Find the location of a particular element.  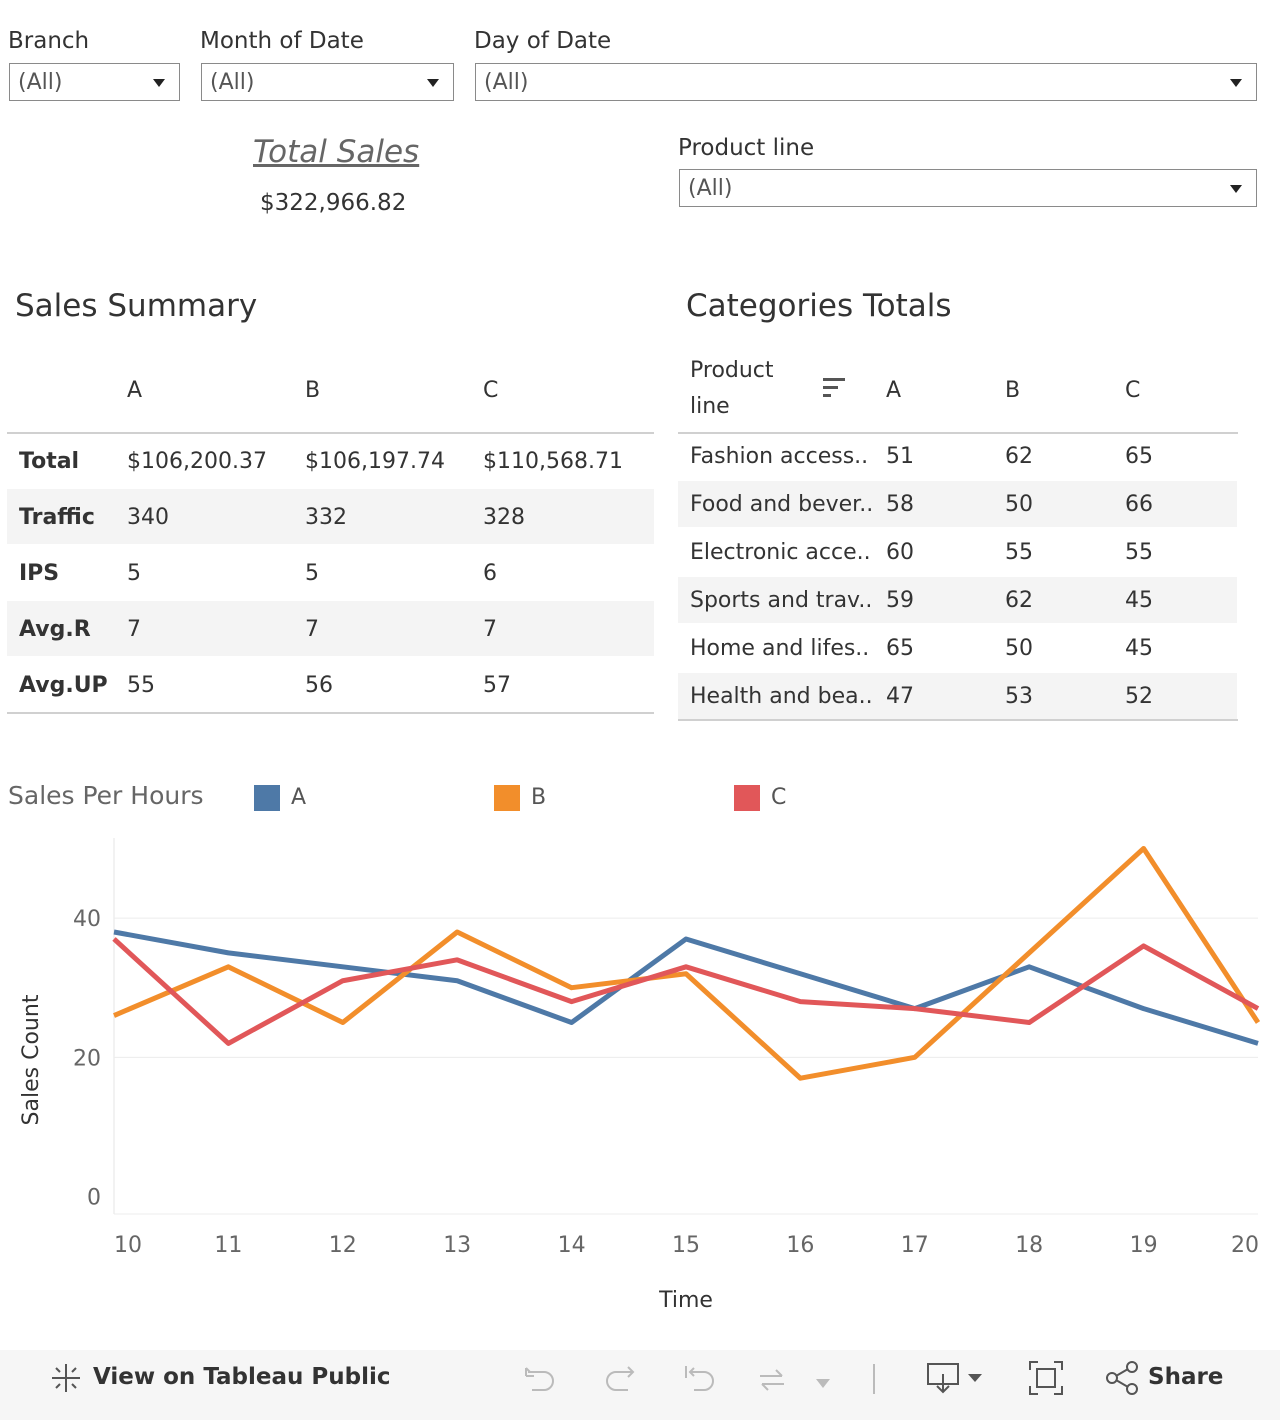

y-tick-label: 40 is located at coordinates (87, 919).